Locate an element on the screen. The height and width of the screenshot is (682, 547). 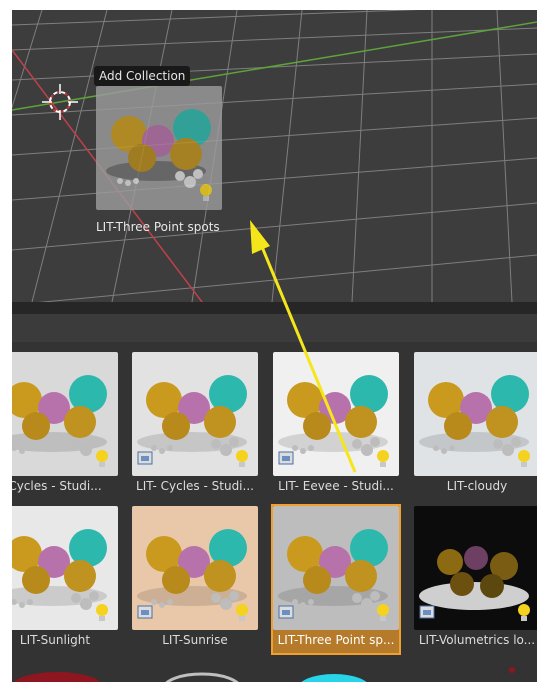
dragged-asset-preview is located at coordinates (159, 148).